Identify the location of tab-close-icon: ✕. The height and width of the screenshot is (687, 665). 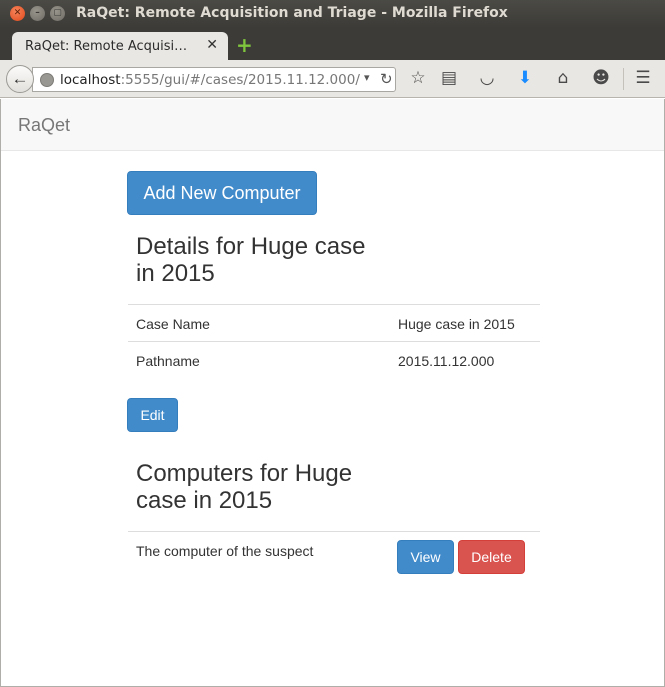
(212, 45).